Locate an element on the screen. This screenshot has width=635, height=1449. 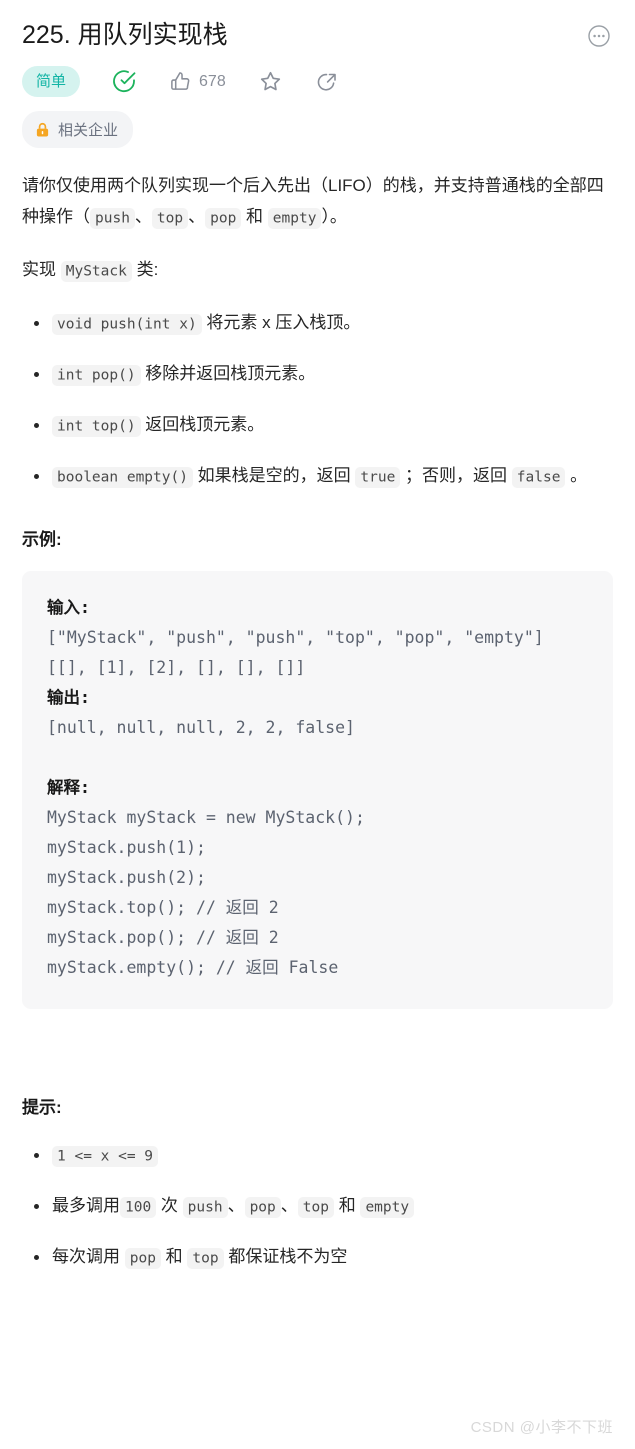
difficulty-badge: 简单 is located at coordinates (51, 81).